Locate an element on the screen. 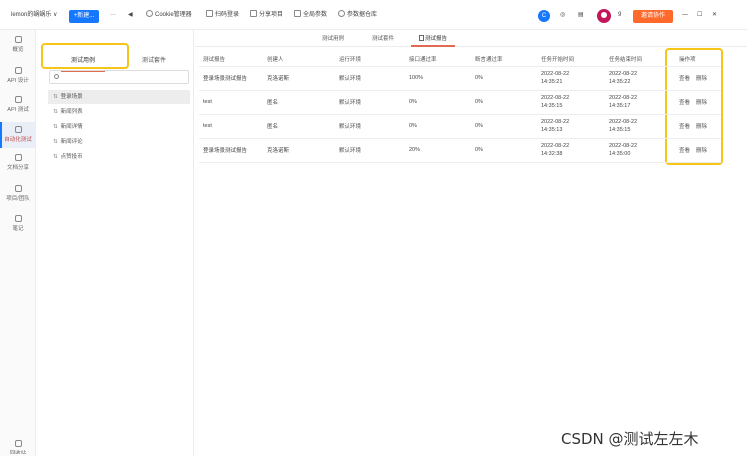 The height and width of the screenshot is (456, 747). tab-cases: 测试用例 is located at coordinates (333, 38).